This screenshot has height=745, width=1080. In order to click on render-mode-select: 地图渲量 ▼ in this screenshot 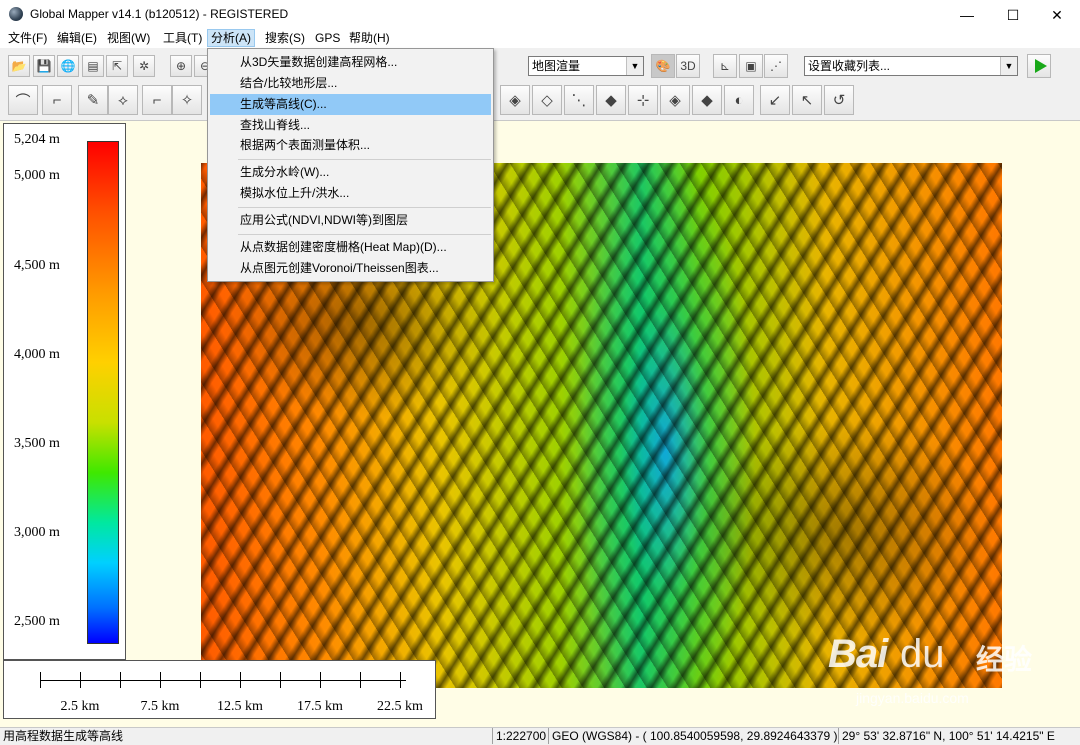, I will do `click(586, 66)`.